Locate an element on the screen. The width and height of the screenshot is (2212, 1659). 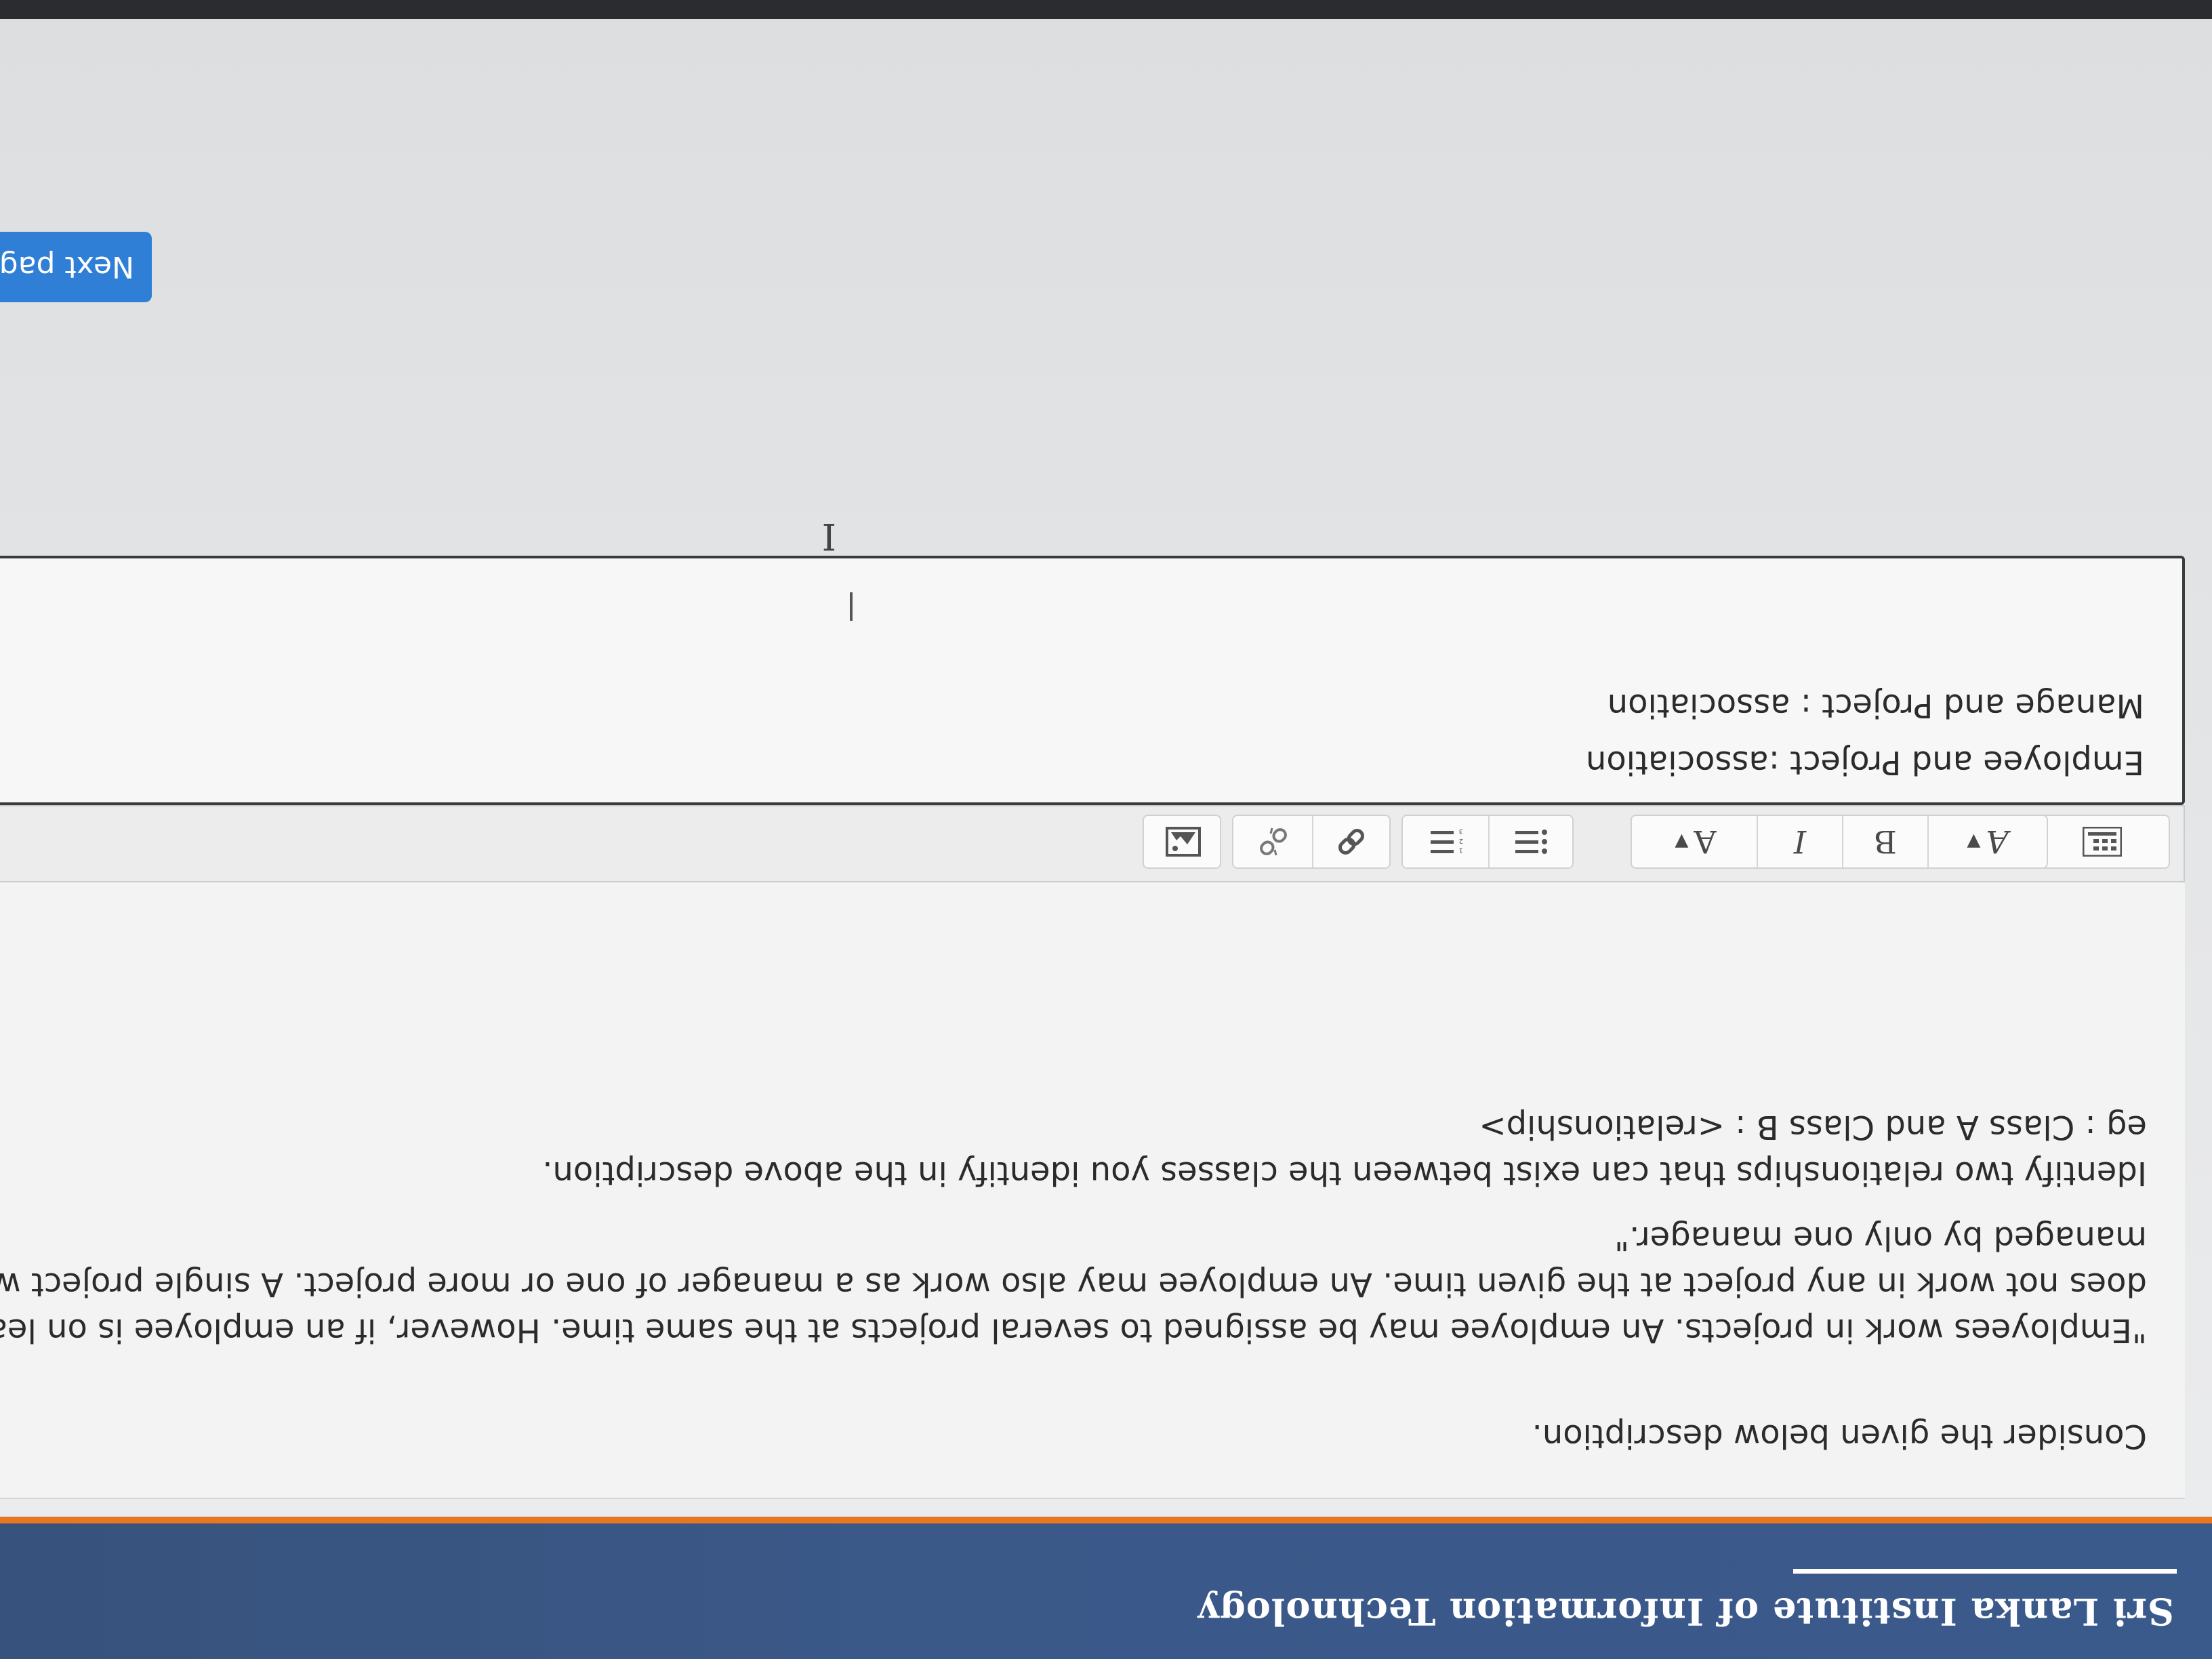
show-more-icon is located at coordinates (2102, 842).